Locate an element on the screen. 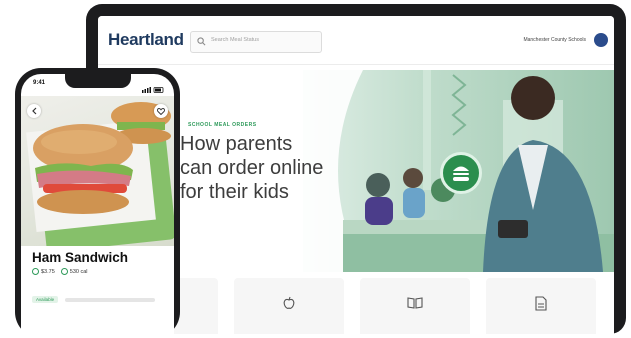 The image size is (631, 338). district-name: Manchester County Schools is located at coordinates (554, 40).